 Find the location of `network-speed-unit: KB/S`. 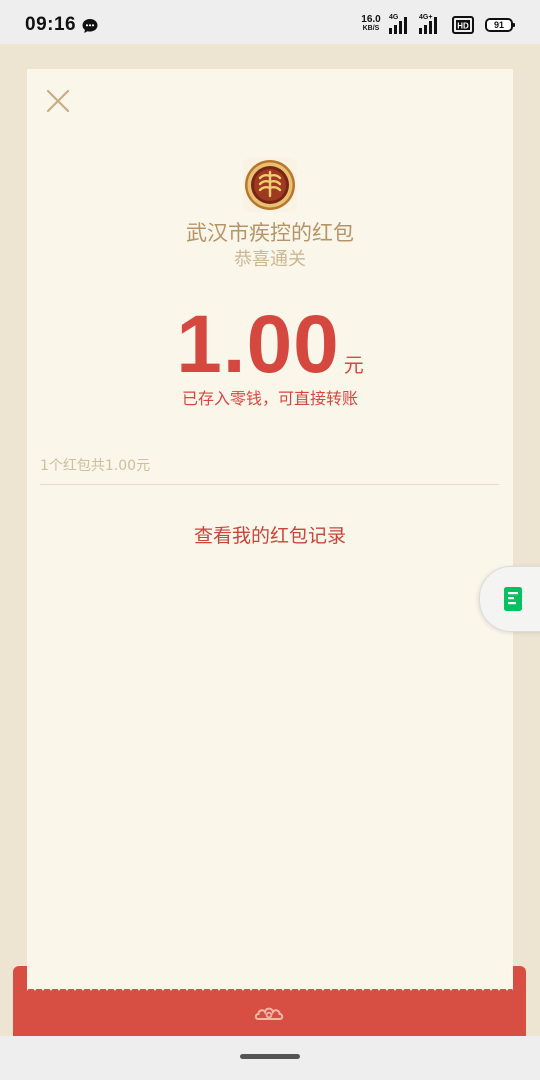

network-speed-unit: KB/S is located at coordinates (371, 28).